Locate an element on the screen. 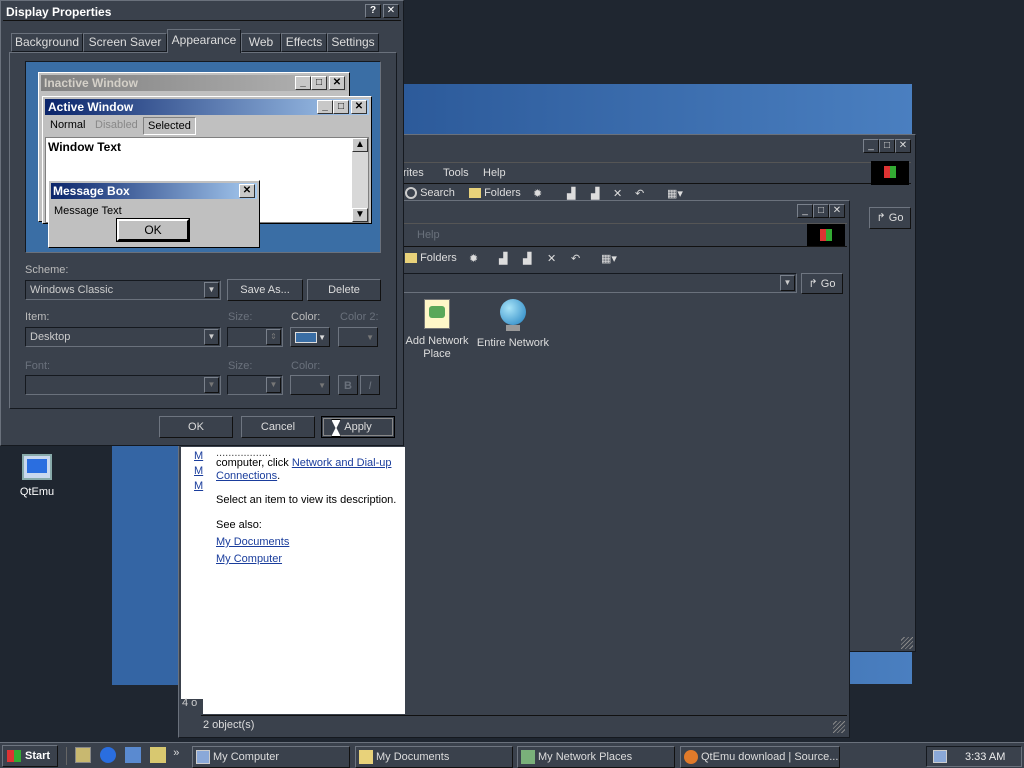 This screenshot has width=1024, height=768. tab-web: Web is located at coordinates (261, 42).